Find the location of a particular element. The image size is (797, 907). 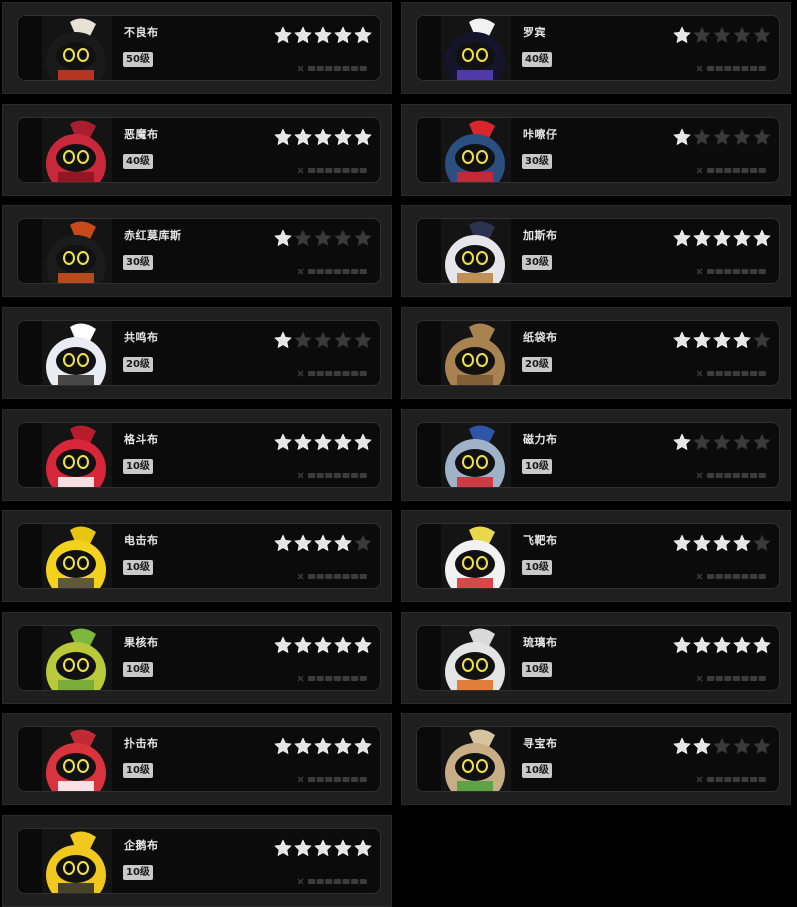

pal-card: 果核布 10级 is located at coordinates (197, 658).